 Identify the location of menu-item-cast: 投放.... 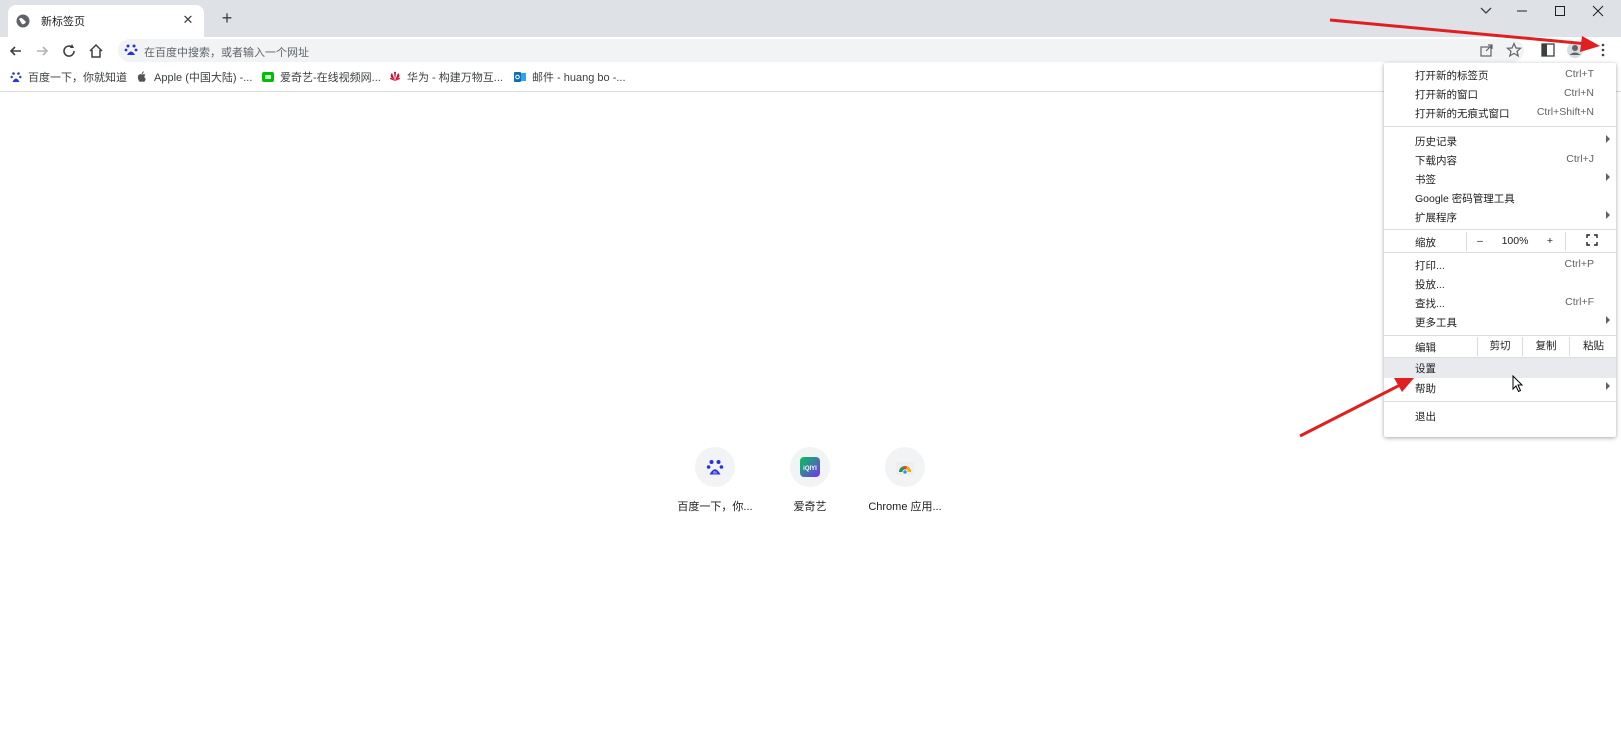
(1500, 283).